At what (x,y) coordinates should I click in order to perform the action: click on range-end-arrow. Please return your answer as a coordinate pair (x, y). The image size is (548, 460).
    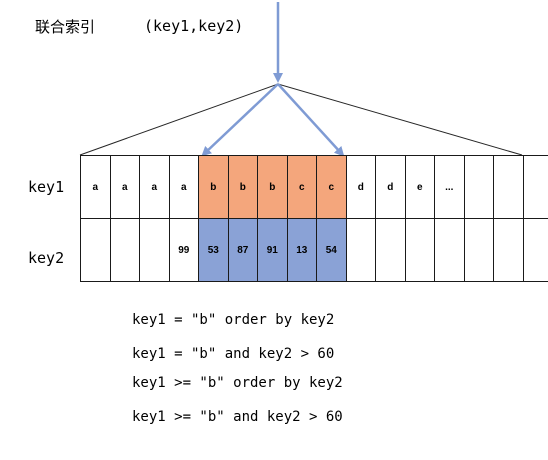
    Looking at the image, I should click on (311, 120).